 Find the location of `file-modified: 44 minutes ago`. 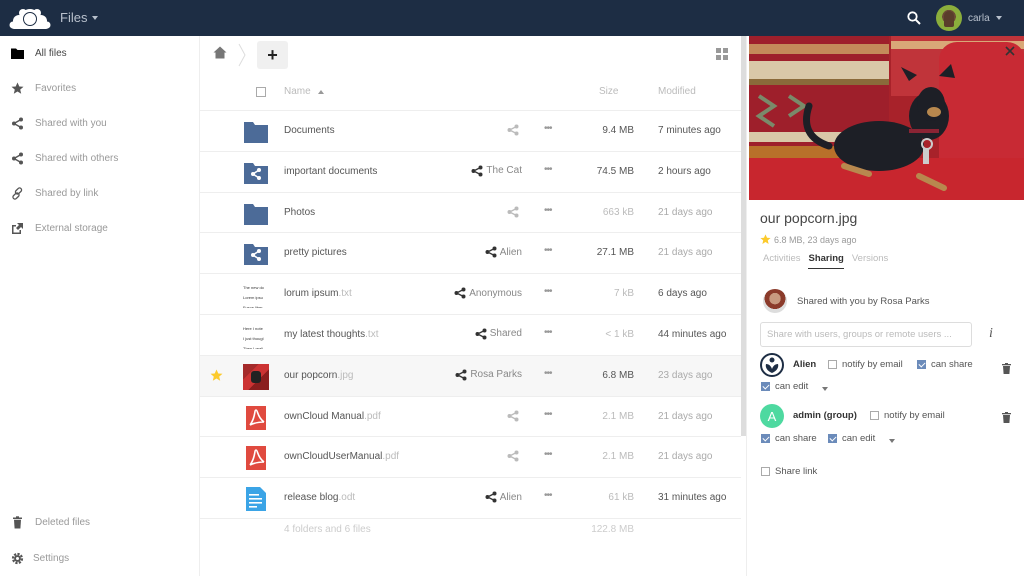

file-modified: 44 minutes ago is located at coordinates (692, 334).